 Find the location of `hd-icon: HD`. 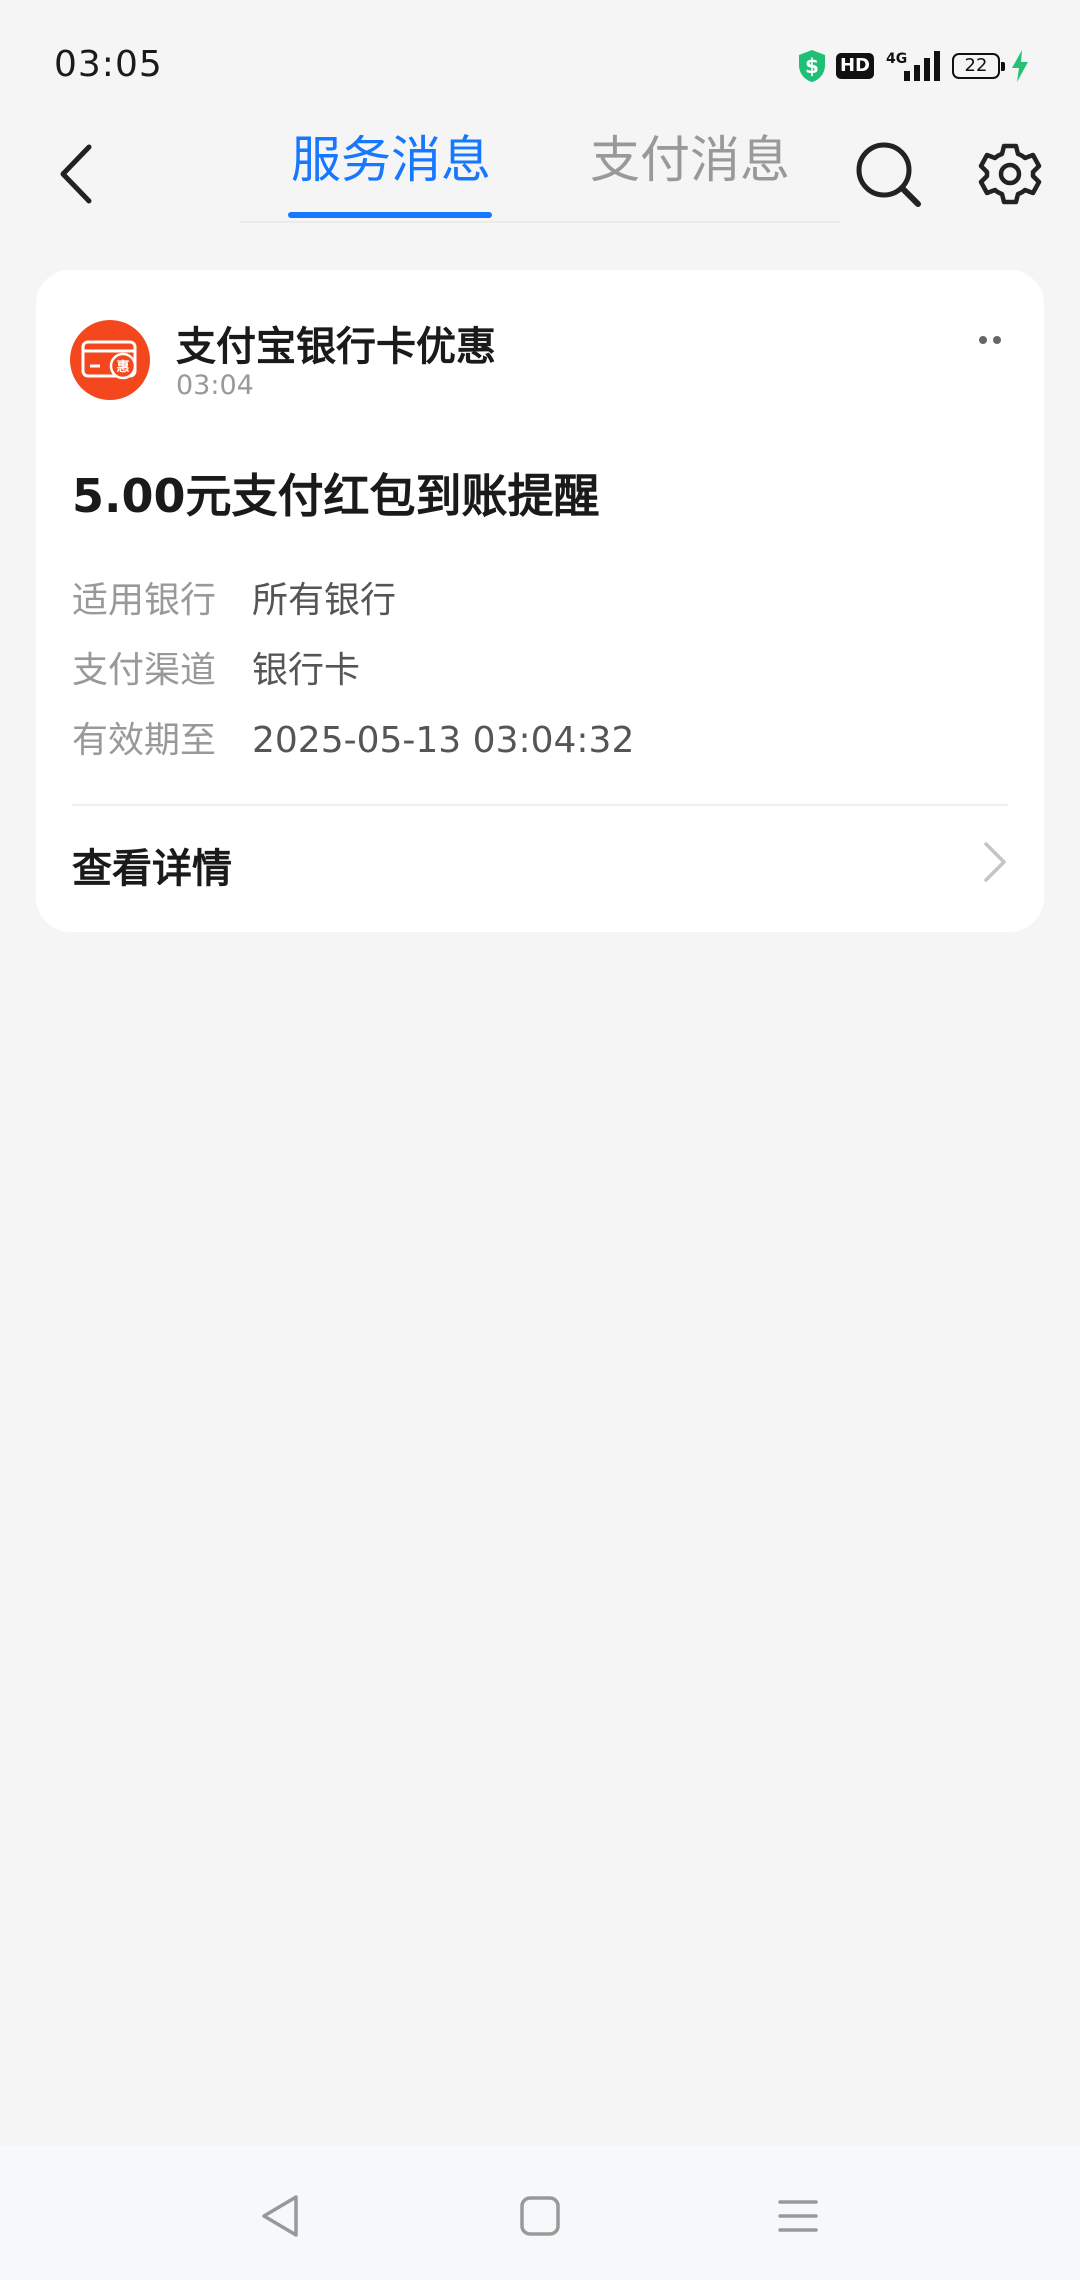

hd-icon: HD is located at coordinates (854, 66).